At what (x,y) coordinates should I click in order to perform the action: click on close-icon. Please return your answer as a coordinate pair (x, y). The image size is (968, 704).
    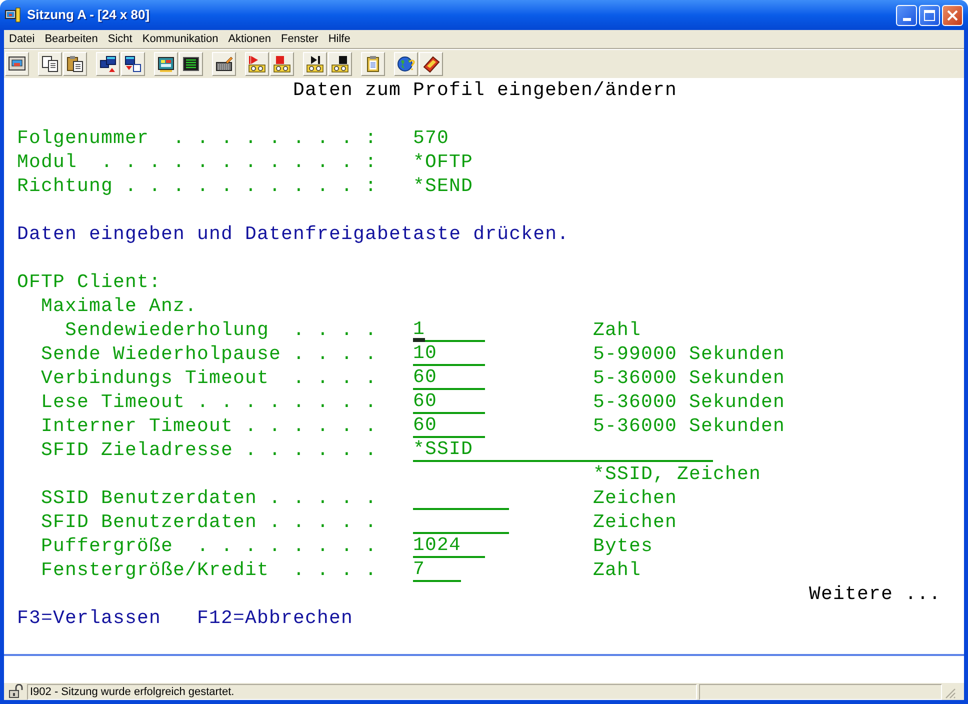
    Looking at the image, I should click on (952, 15).